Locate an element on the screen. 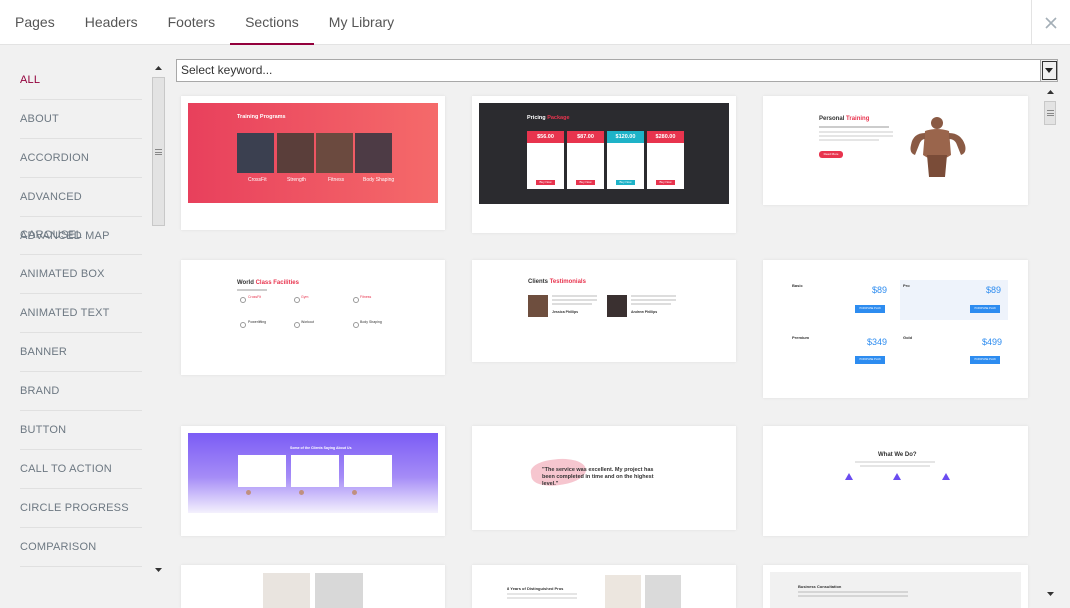 This screenshot has height=608, width=1070. plan-price: $89 is located at coordinates (880, 290).